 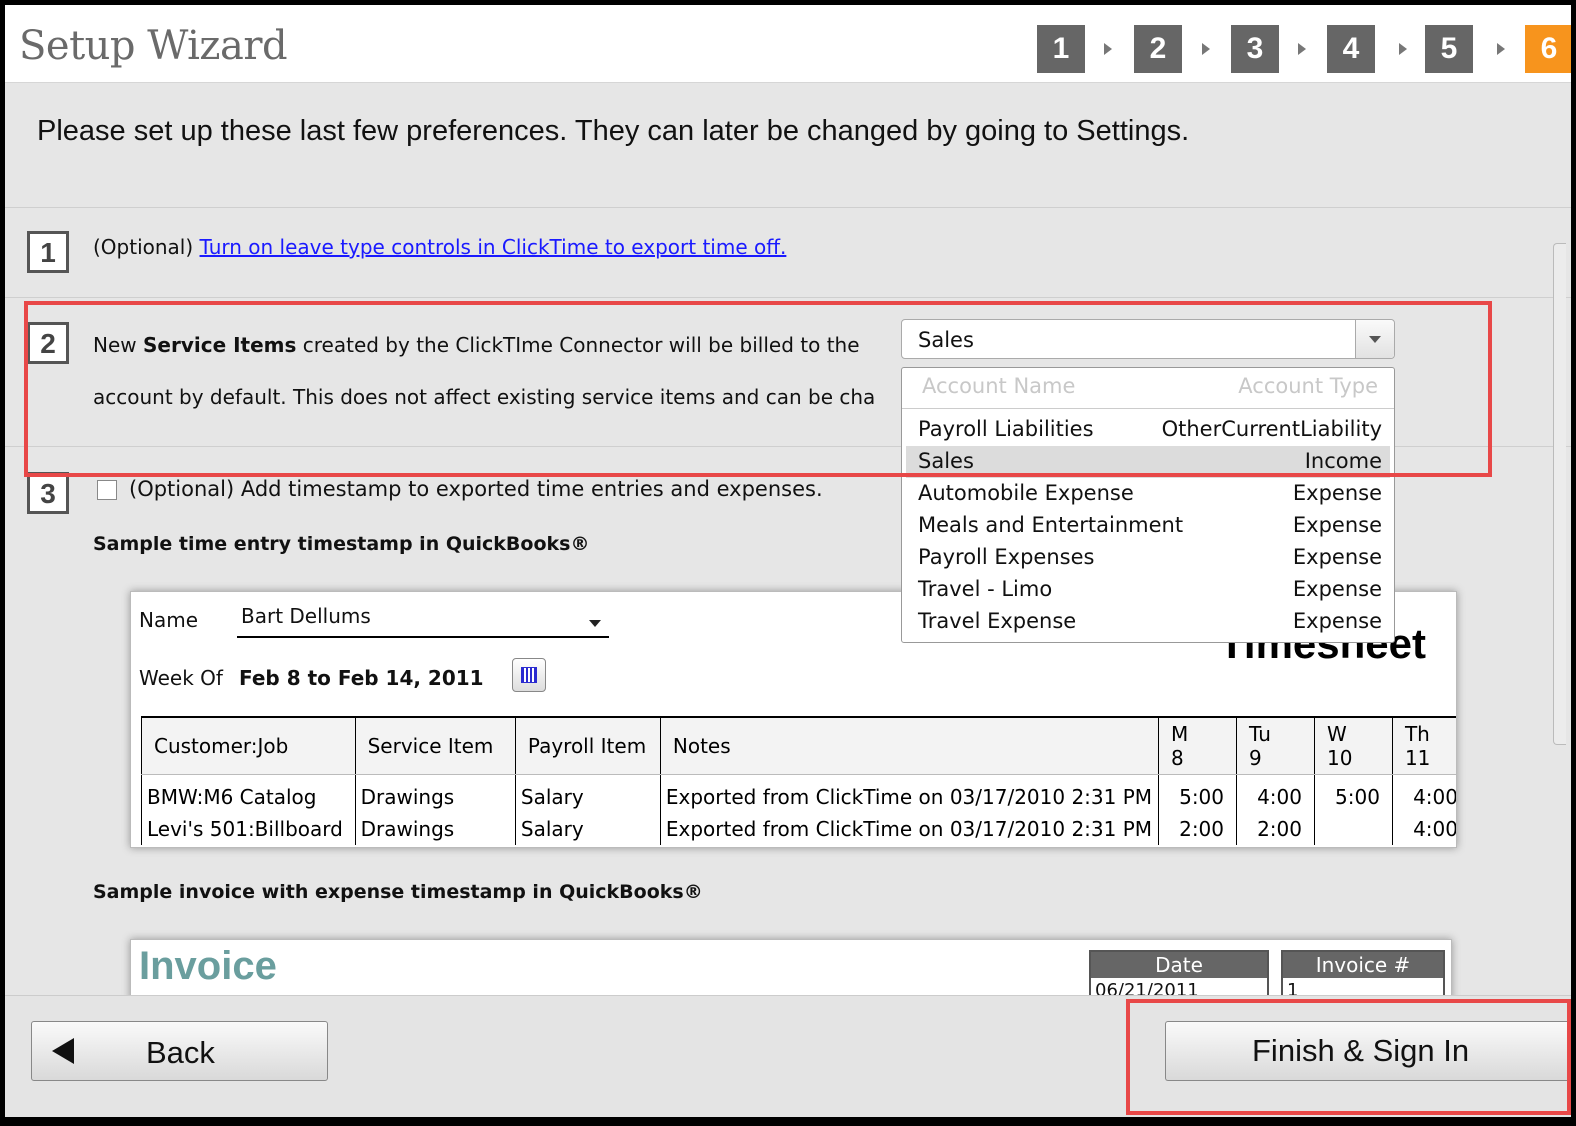 I want to click on dropdown-header-type: Account Type, so click(x=1308, y=386).